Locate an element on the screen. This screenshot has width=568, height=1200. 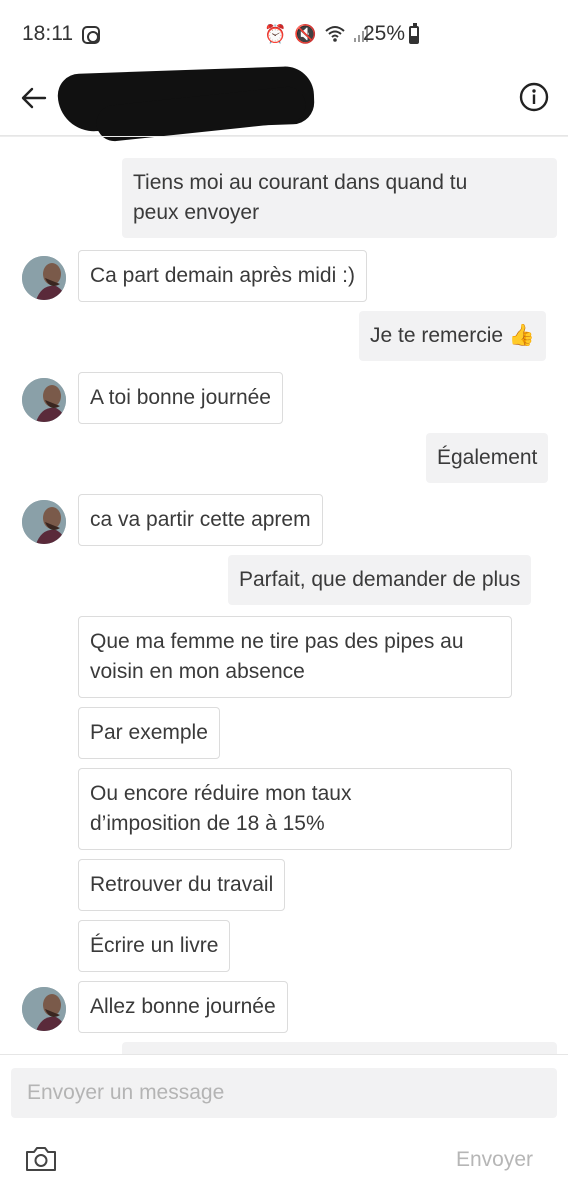
message-text: Retrouver du travail is located at coordinates (182, 884).